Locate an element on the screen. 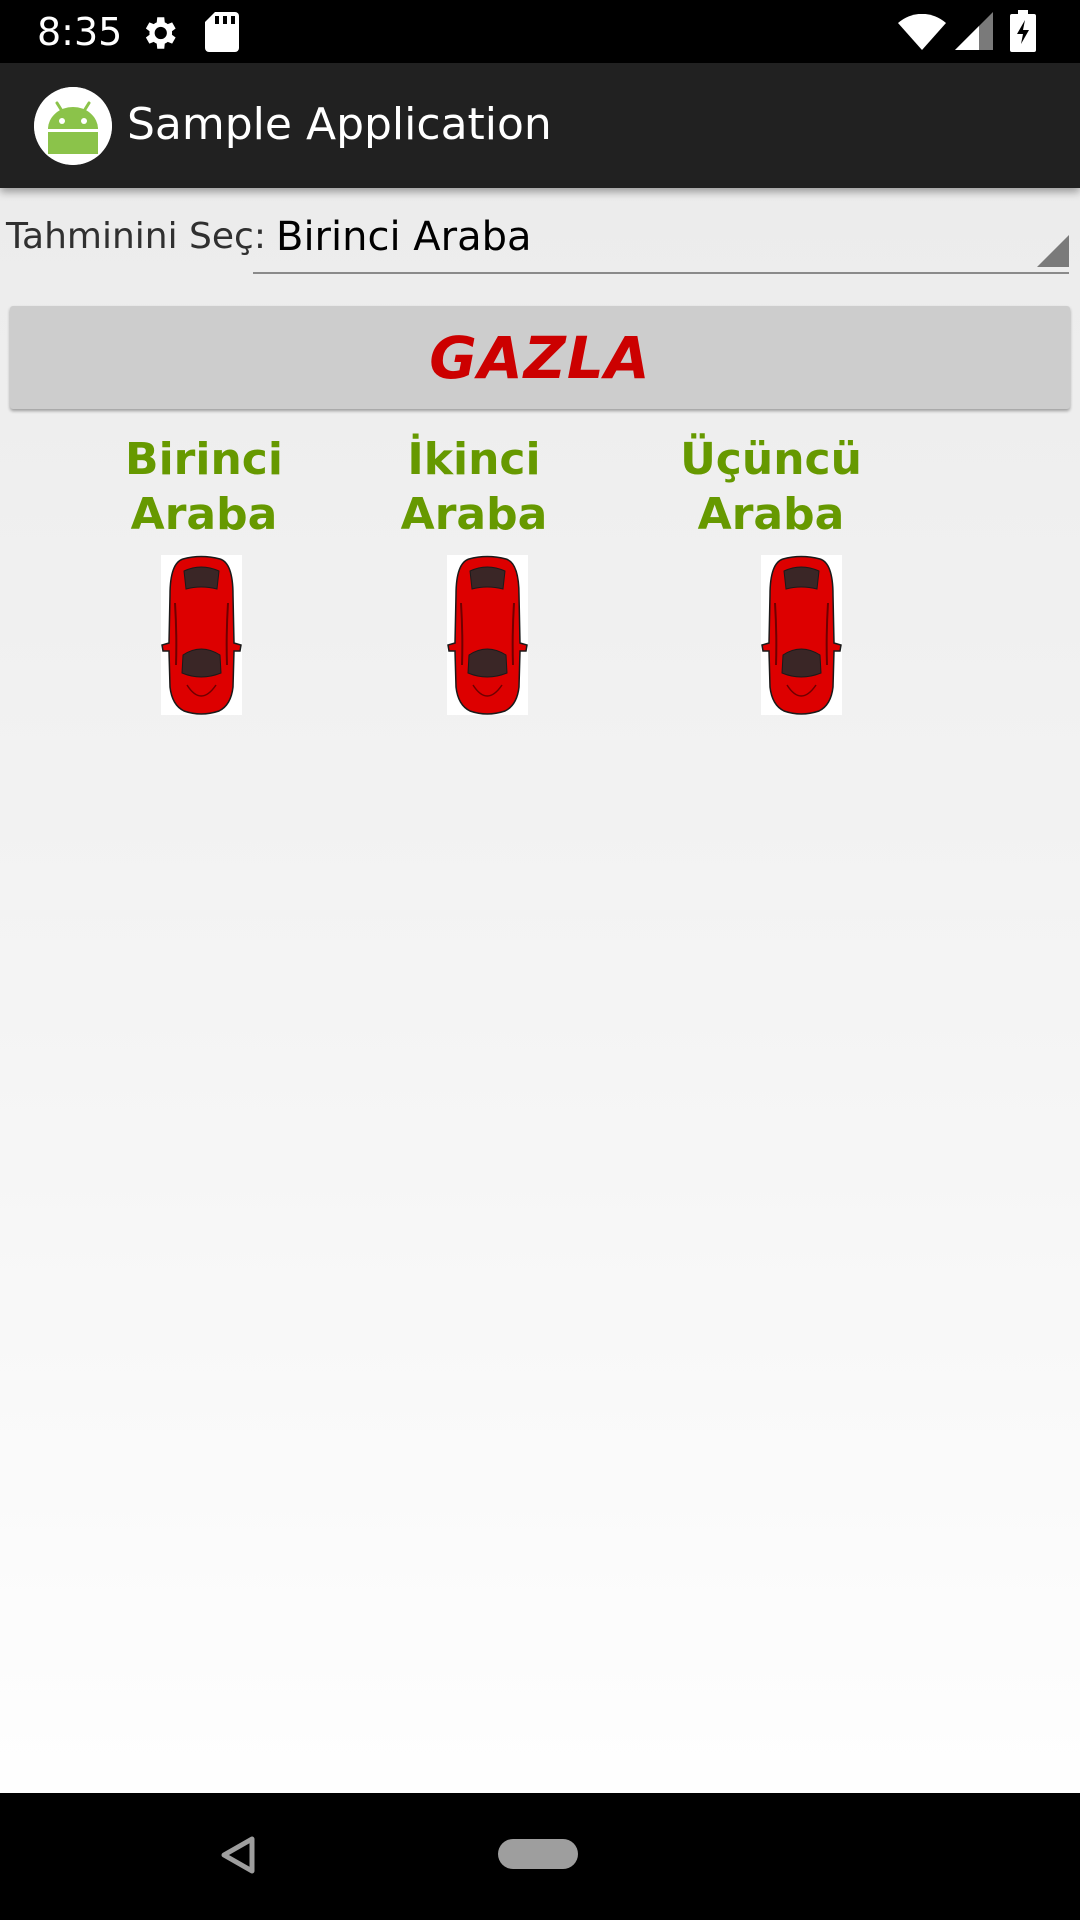 The width and height of the screenshot is (1080, 1920). status-bar: 8:35 is located at coordinates (540, 31).